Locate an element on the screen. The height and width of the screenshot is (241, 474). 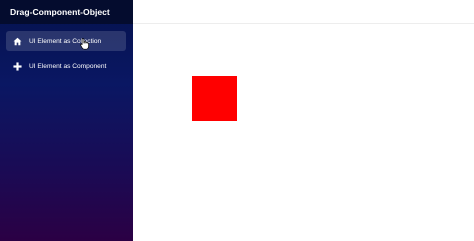
sidebar-header: Drag-Component-Object is located at coordinates (66, 12).